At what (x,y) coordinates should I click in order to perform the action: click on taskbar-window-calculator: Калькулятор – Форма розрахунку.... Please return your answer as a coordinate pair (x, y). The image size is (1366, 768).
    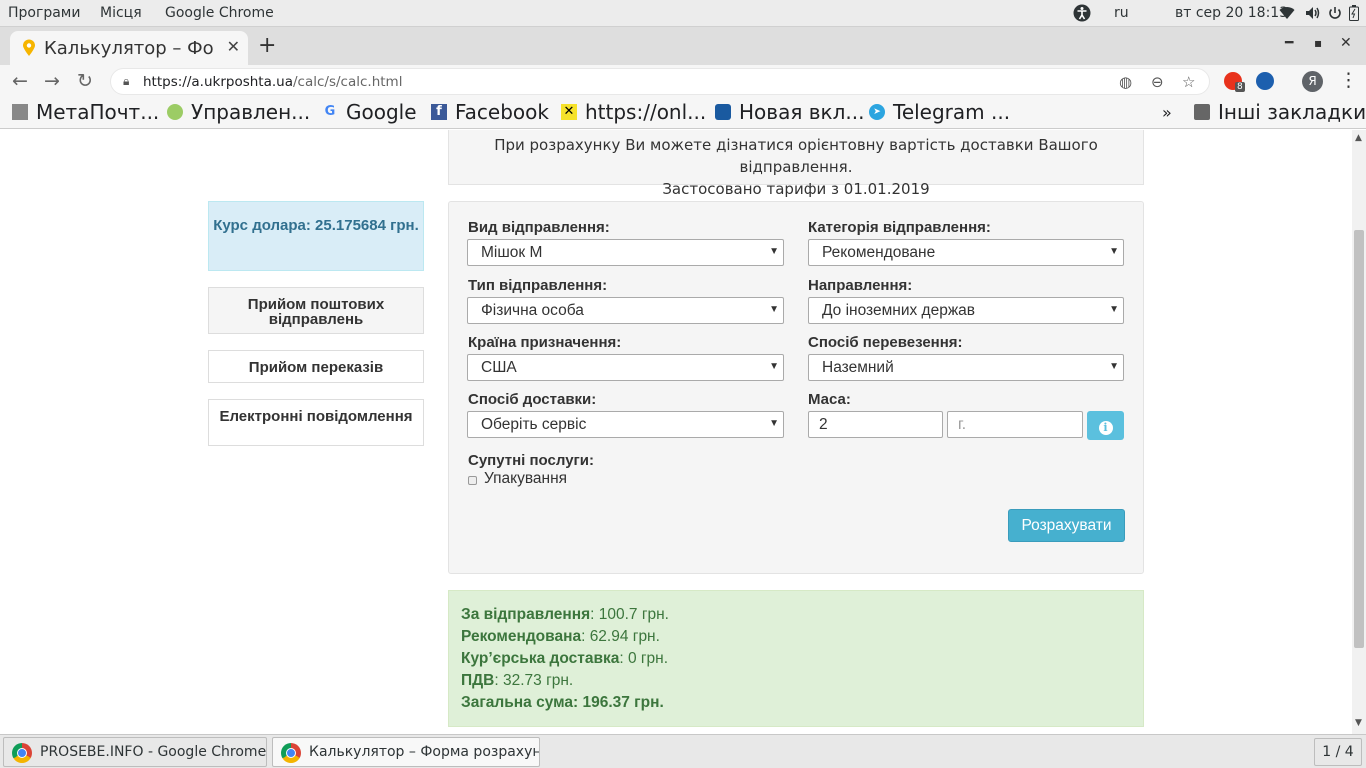
    Looking at the image, I should click on (406, 752).